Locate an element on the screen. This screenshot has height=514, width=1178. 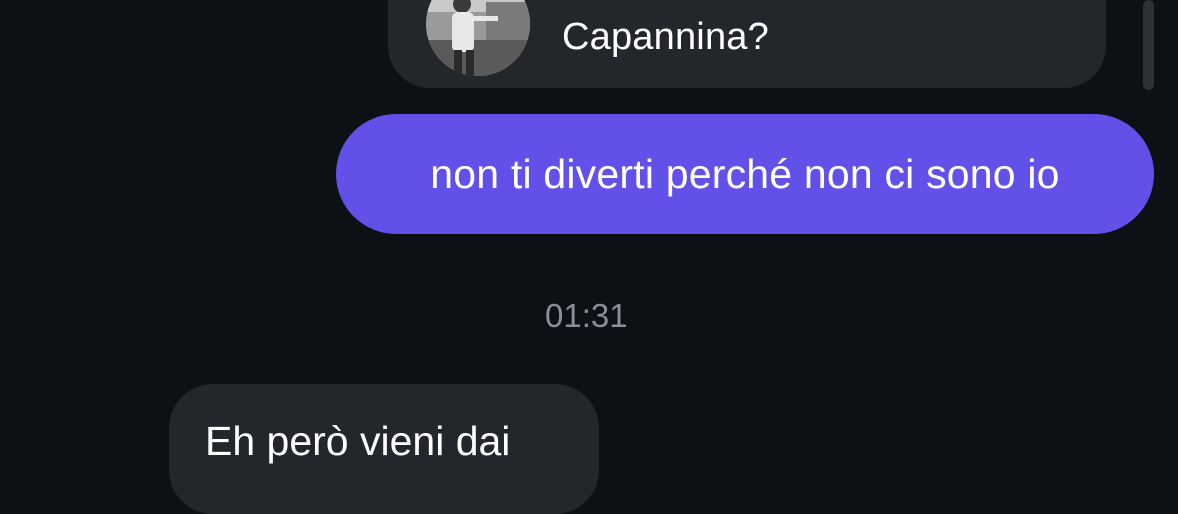
reply-preview-card: Capannina? is located at coordinates (747, 44).